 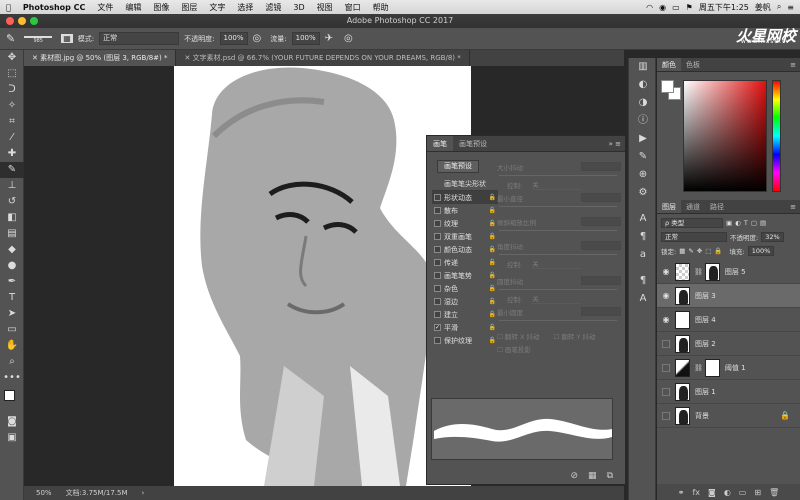 What do you see at coordinates (728, 320) in the screenshot?
I see `layer-row: ◉ 图层 4` at bounding box center [728, 320].